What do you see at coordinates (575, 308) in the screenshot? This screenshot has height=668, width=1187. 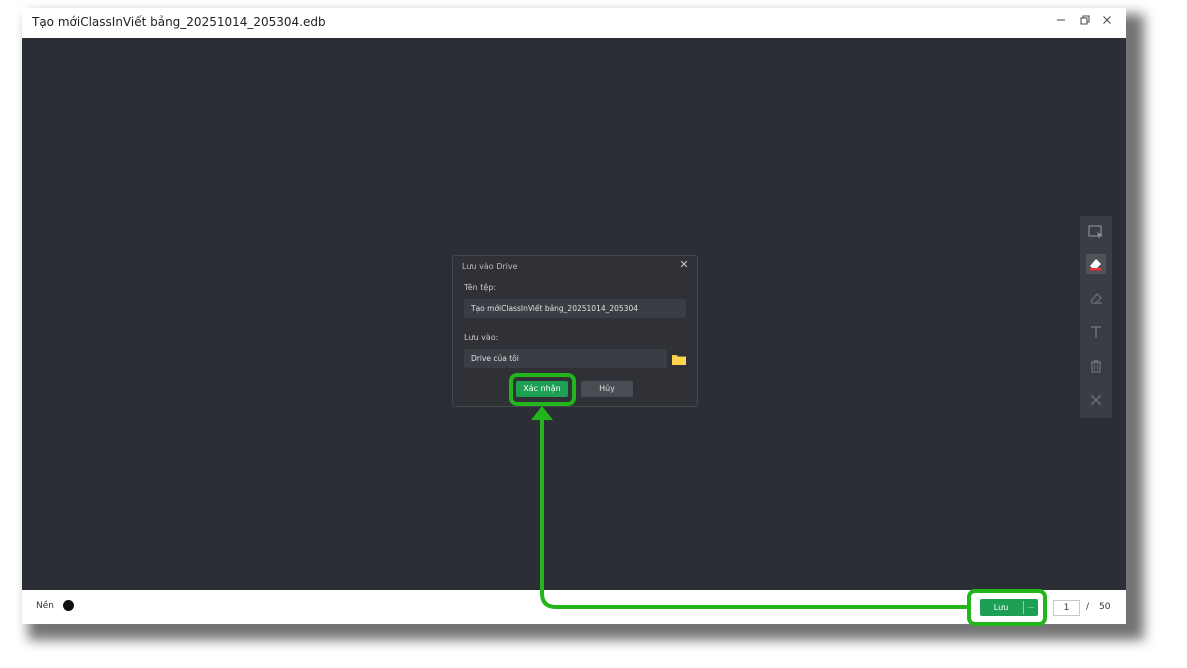 I see `filename-field: Tạo mớiClassInViết bảng_20251014_205304` at bounding box center [575, 308].